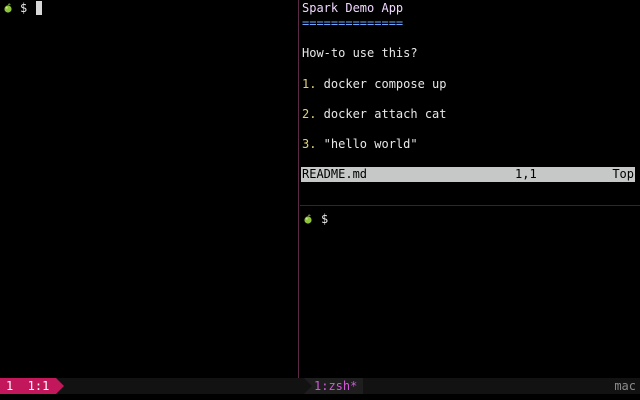  I want to click on vim-status-bar: README.md 1,1 Top, so click(468, 174).